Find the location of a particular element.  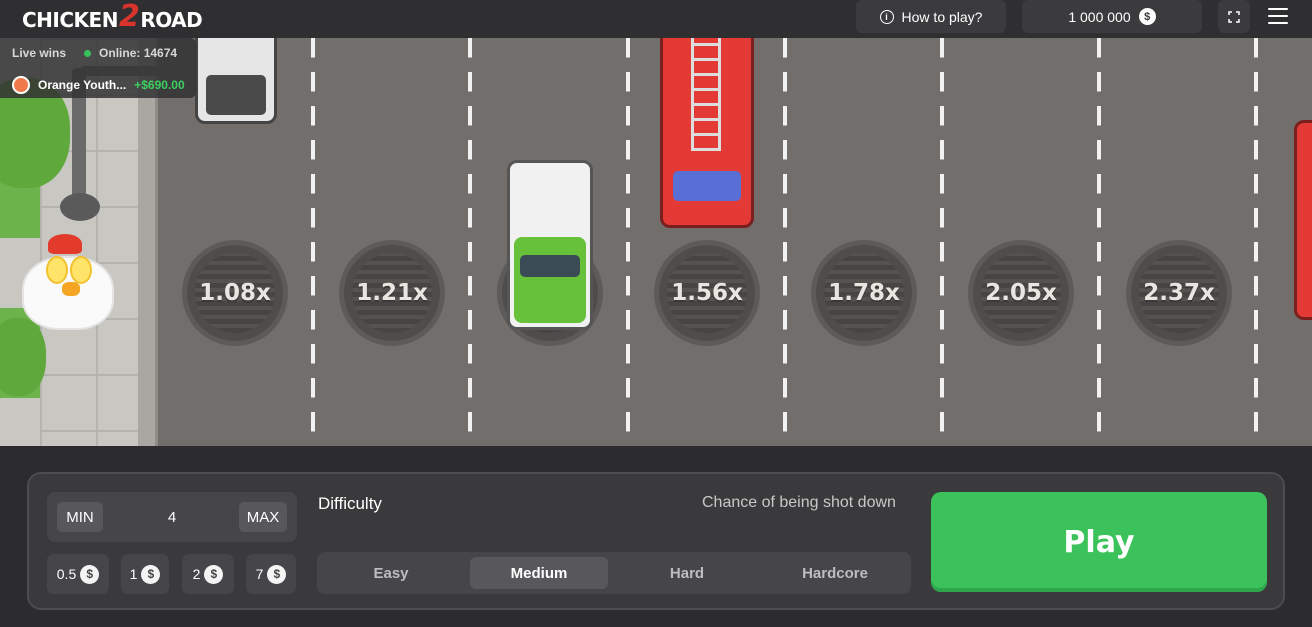

multiplier-cell: 2.05x is located at coordinates (1021, 293).